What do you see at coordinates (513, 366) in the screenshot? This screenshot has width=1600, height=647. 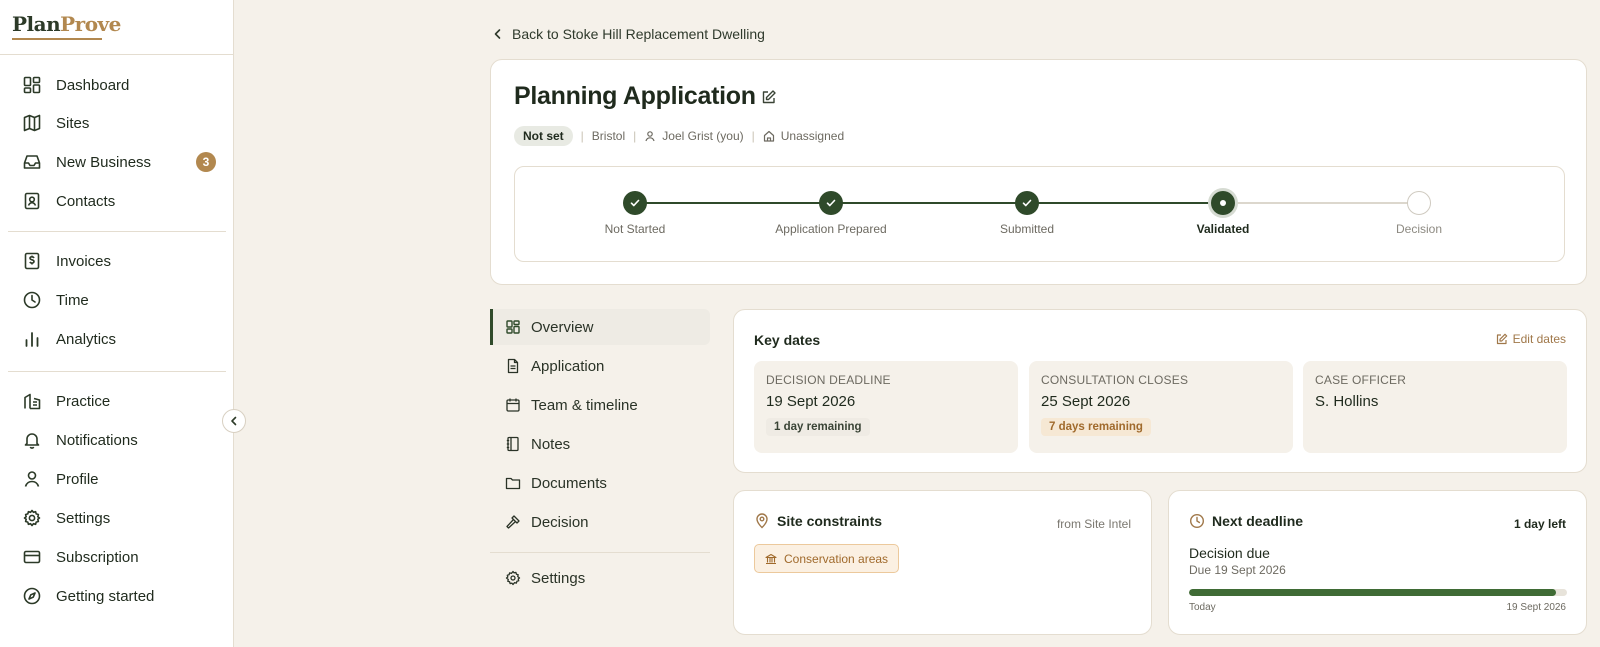 I see `document-icon` at bounding box center [513, 366].